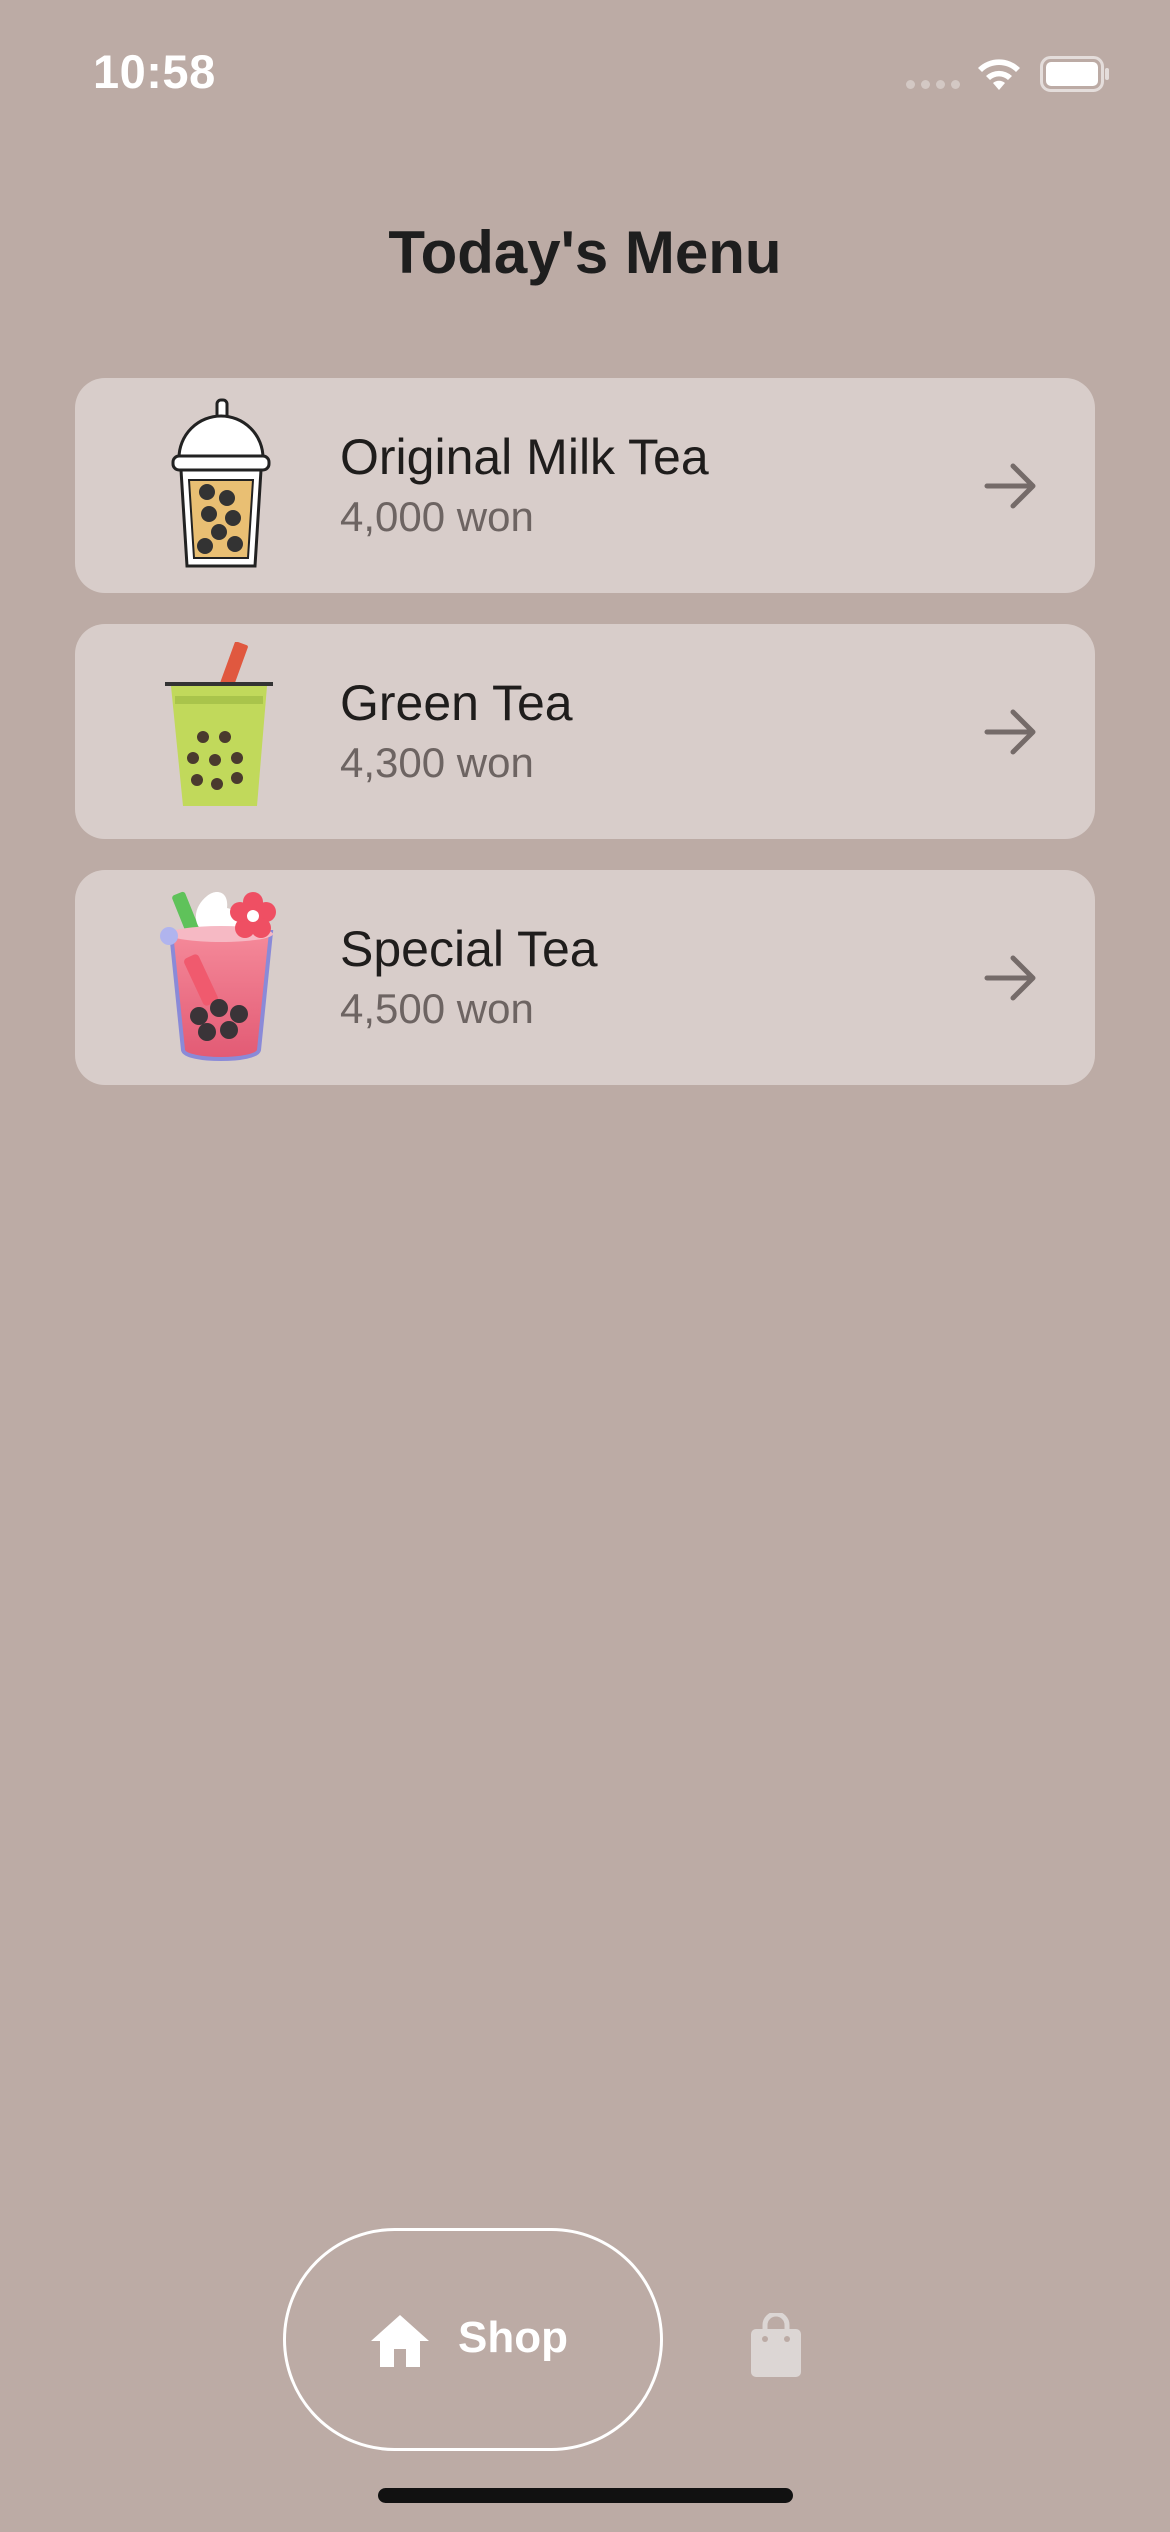 This screenshot has width=1170, height=2532. What do you see at coordinates (219, 724) in the screenshot?
I see `green-tea-cup-icon` at bounding box center [219, 724].